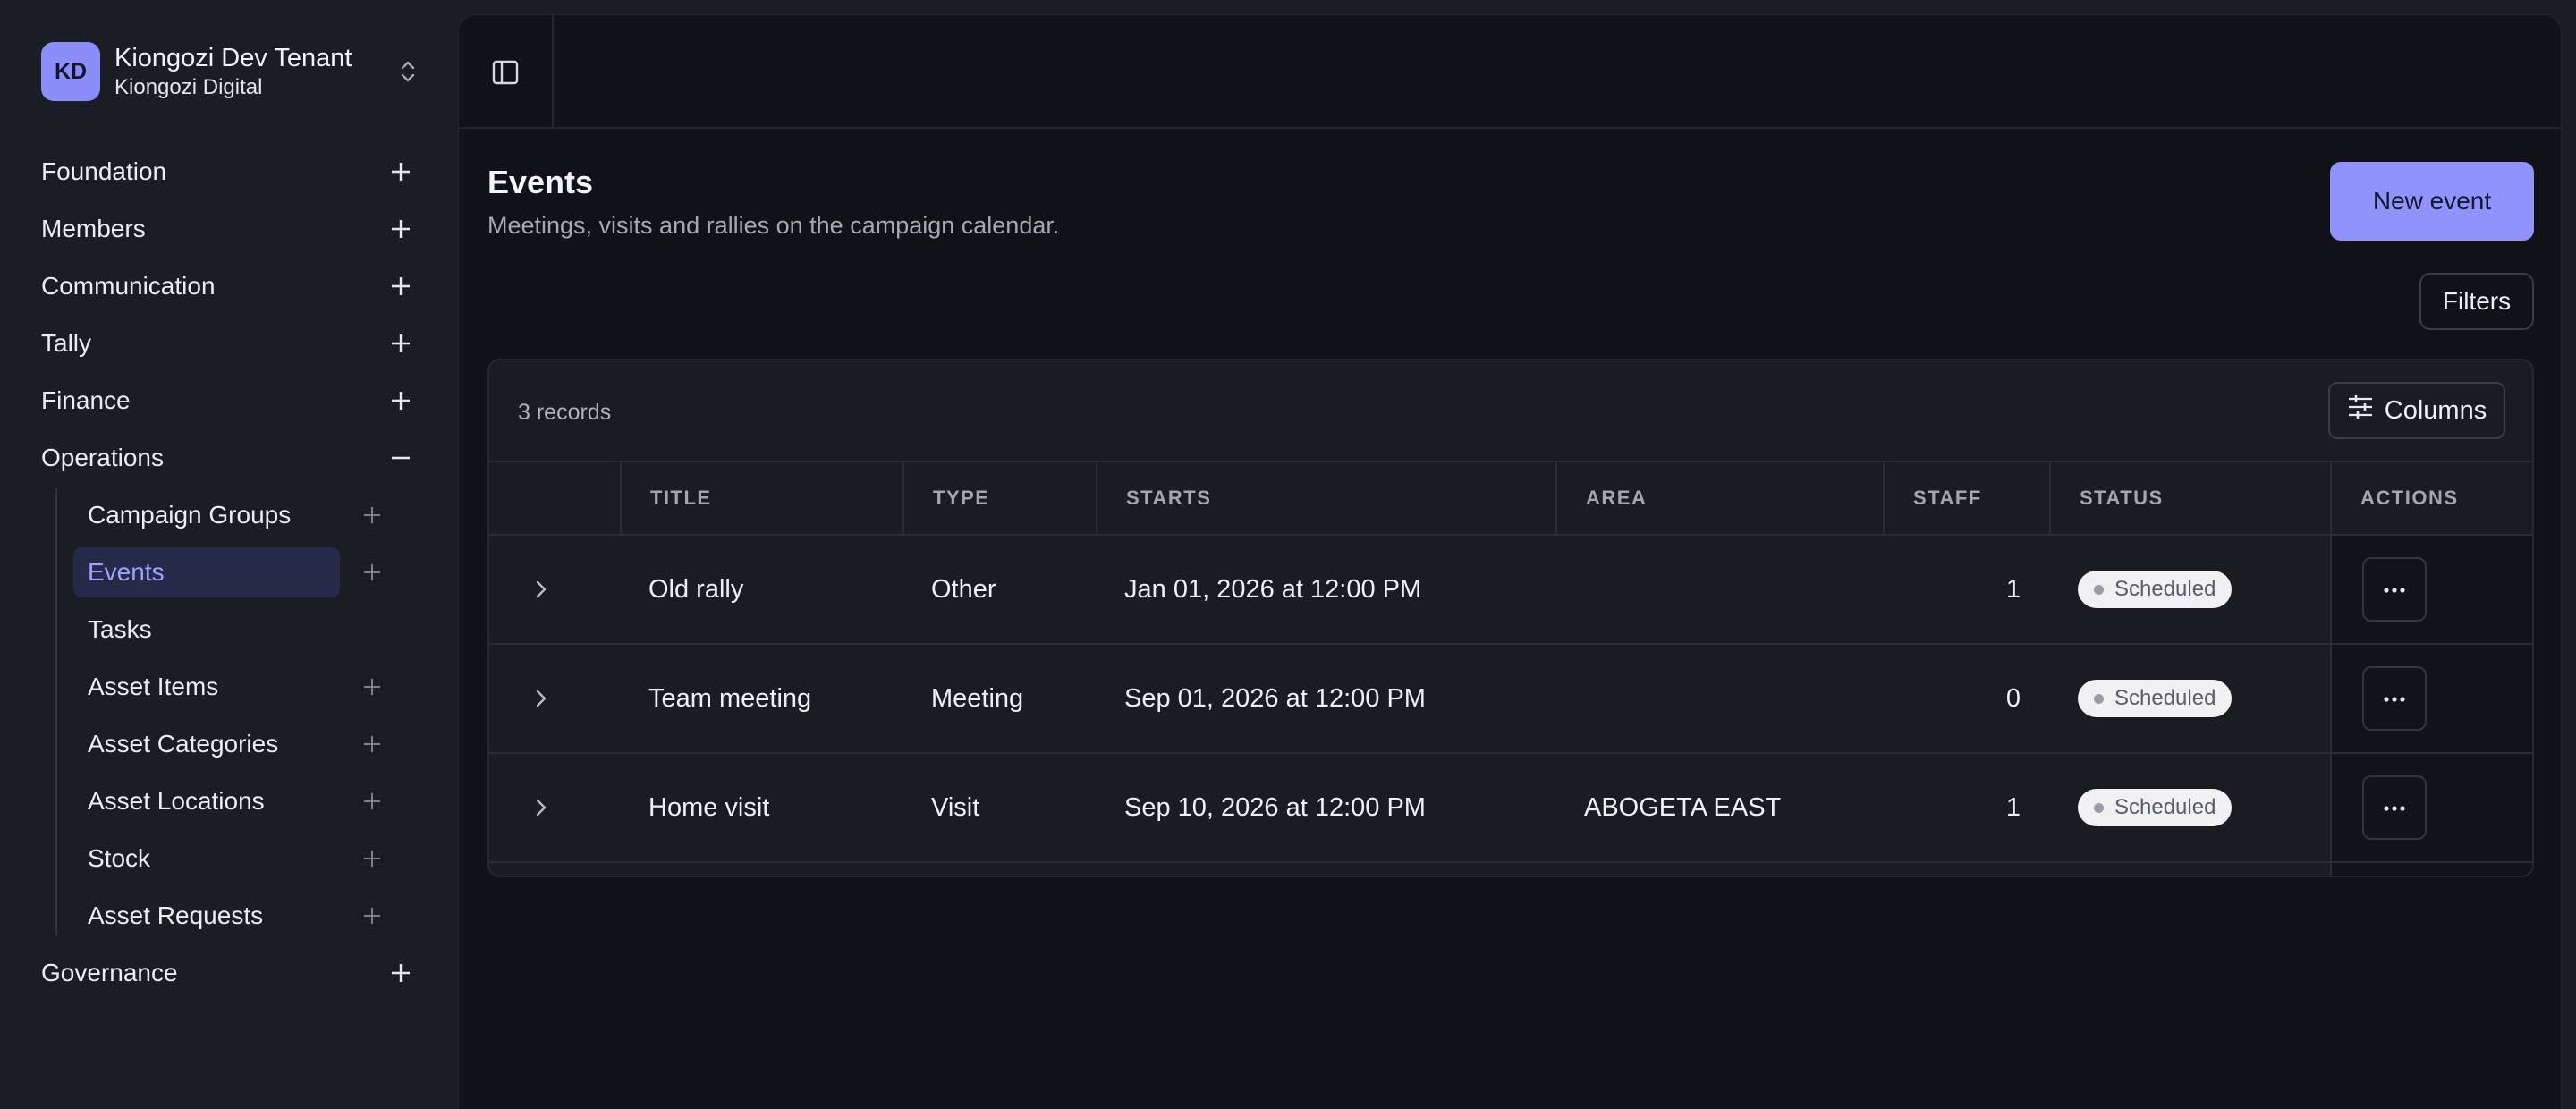 The image size is (2576, 1109). I want to click on cell-starts: Sep 01, 2026 at 12:00 PM, so click(1275, 698).